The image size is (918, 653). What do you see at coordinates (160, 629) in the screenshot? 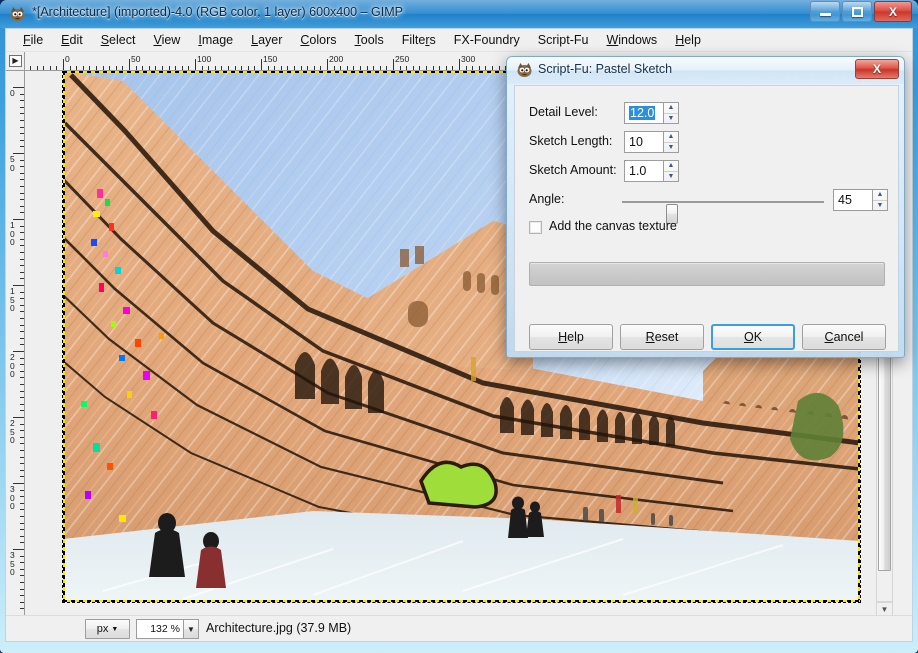
I see `zoom-input: 132 %` at bounding box center [160, 629].